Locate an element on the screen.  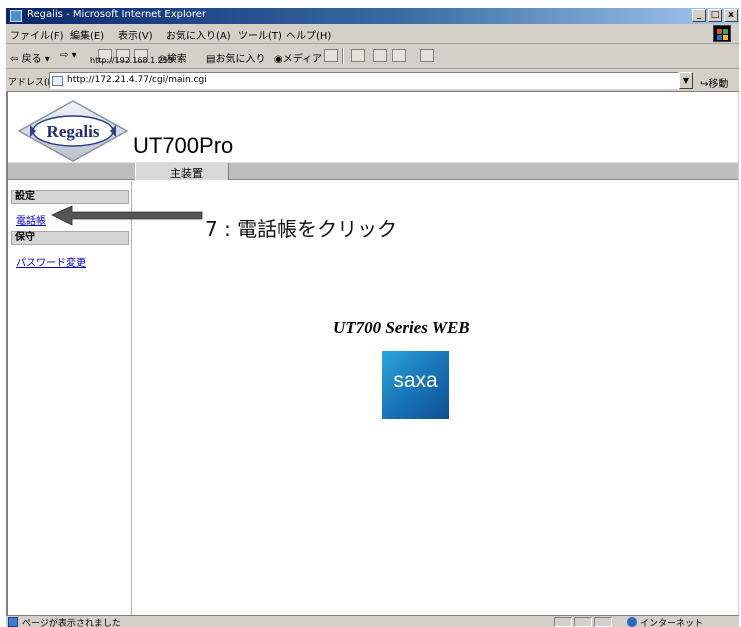
logo-wordmark: Regalis is located at coordinates (73, 131).